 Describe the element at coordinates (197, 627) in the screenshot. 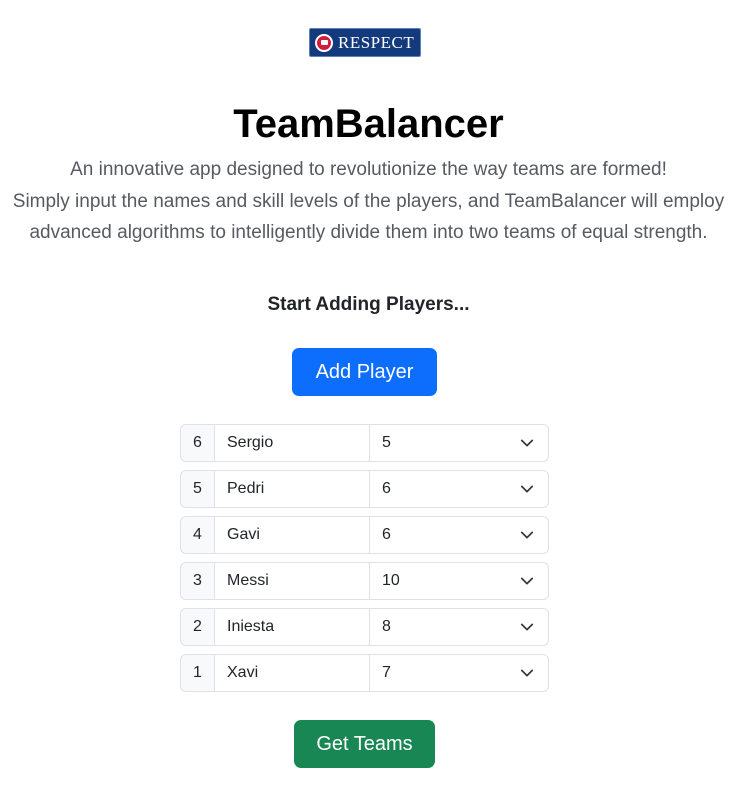

I see `player-number: 2` at that location.